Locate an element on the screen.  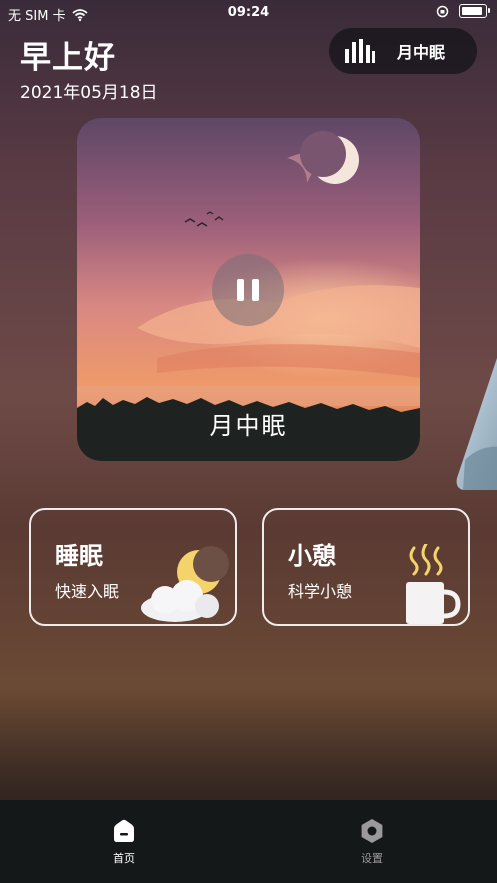
tab-home: 首页 is located at coordinates (124, 842).